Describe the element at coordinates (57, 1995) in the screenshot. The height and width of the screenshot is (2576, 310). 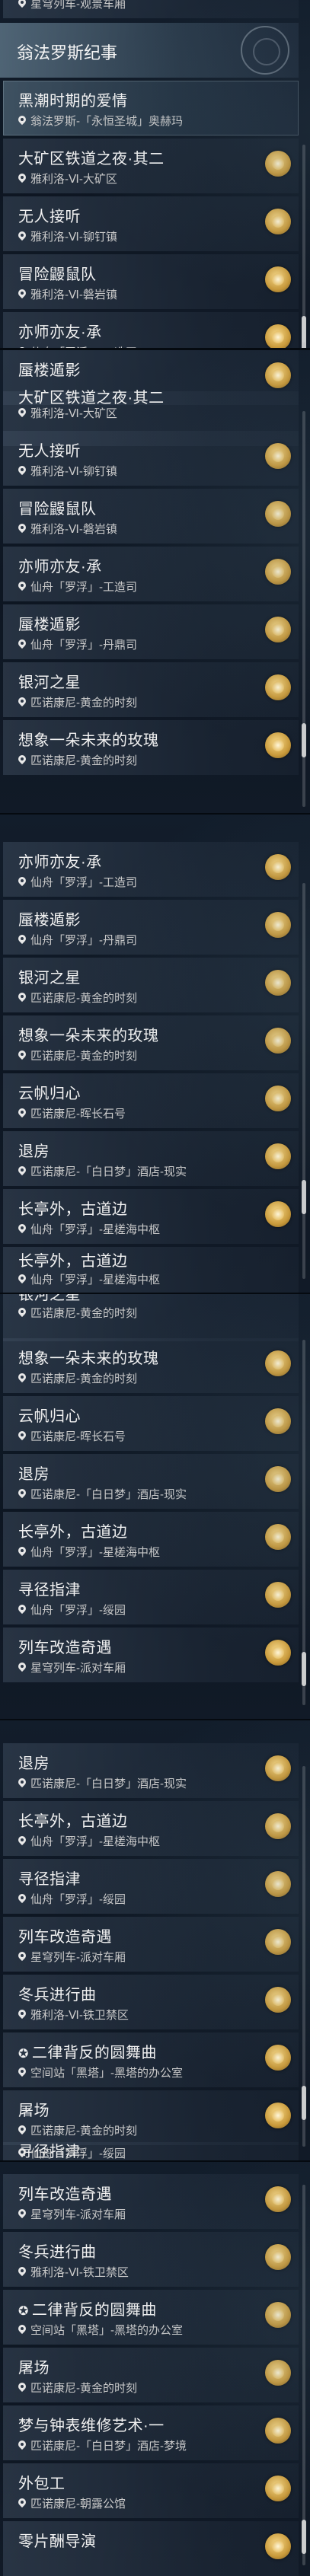
I see `quest-title: 冬兵进行曲` at that location.